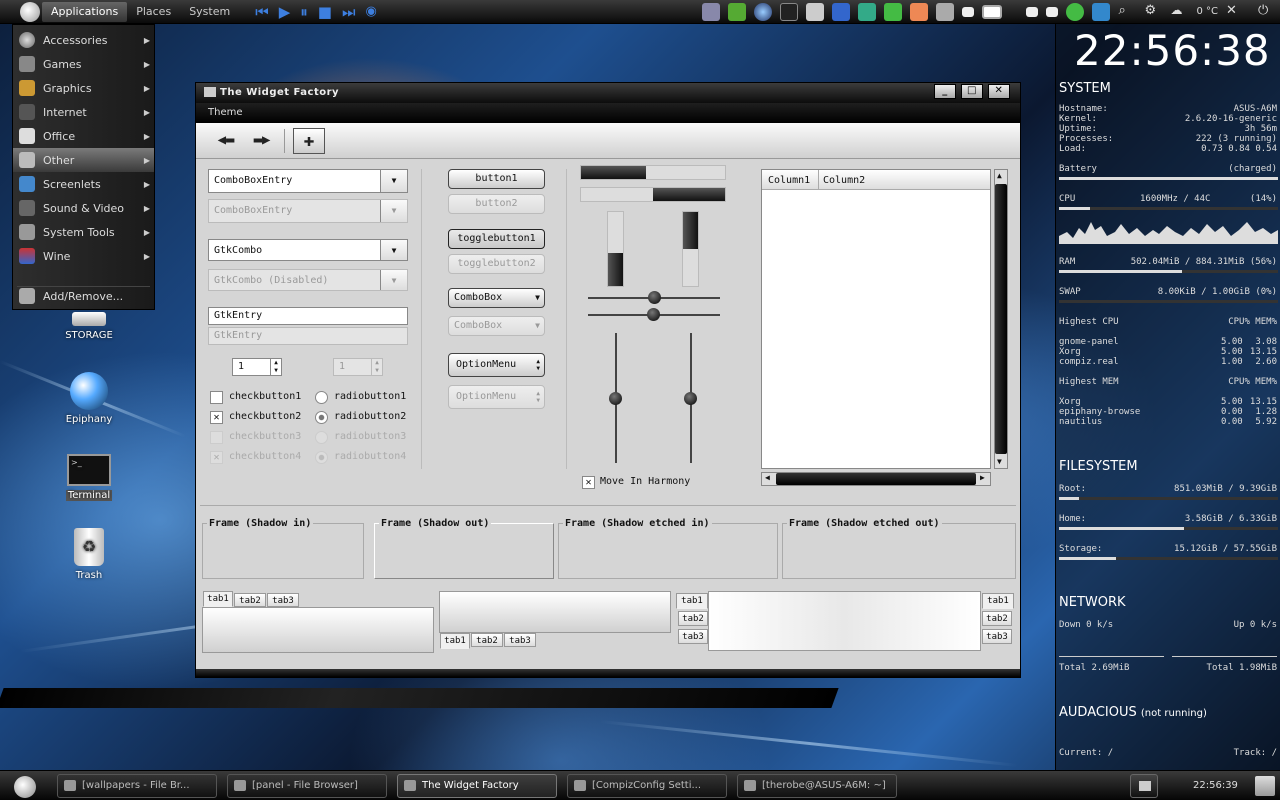 The width and height of the screenshot is (1280, 800). What do you see at coordinates (83, 112) in the screenshot?
I see `menu-item-internet: Internet ▶` at bounding box center [83, 112].